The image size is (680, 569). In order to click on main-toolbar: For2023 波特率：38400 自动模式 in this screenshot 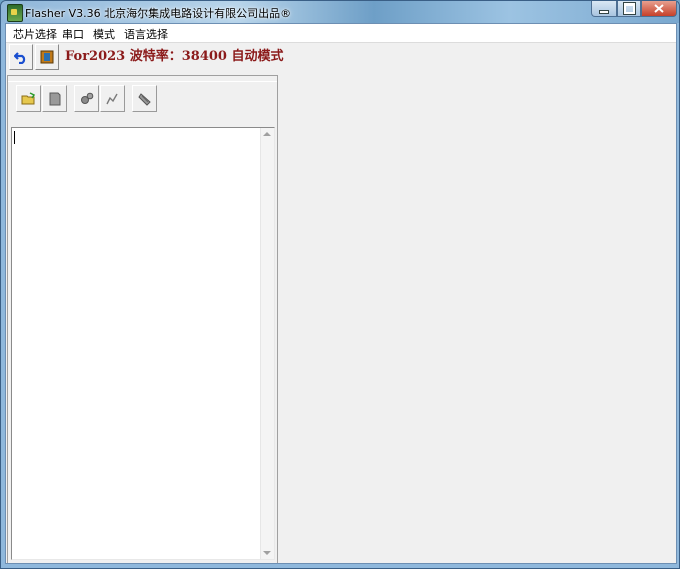, I will do `click(341, 58)`.